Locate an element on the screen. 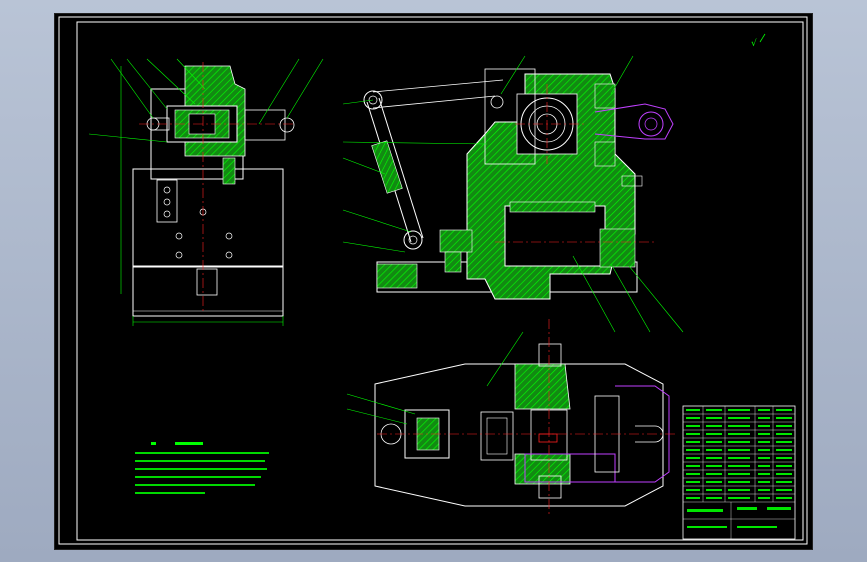 The height and width of the screenshot is (562, 867). technical-notes is located at coordinates (202, 468).